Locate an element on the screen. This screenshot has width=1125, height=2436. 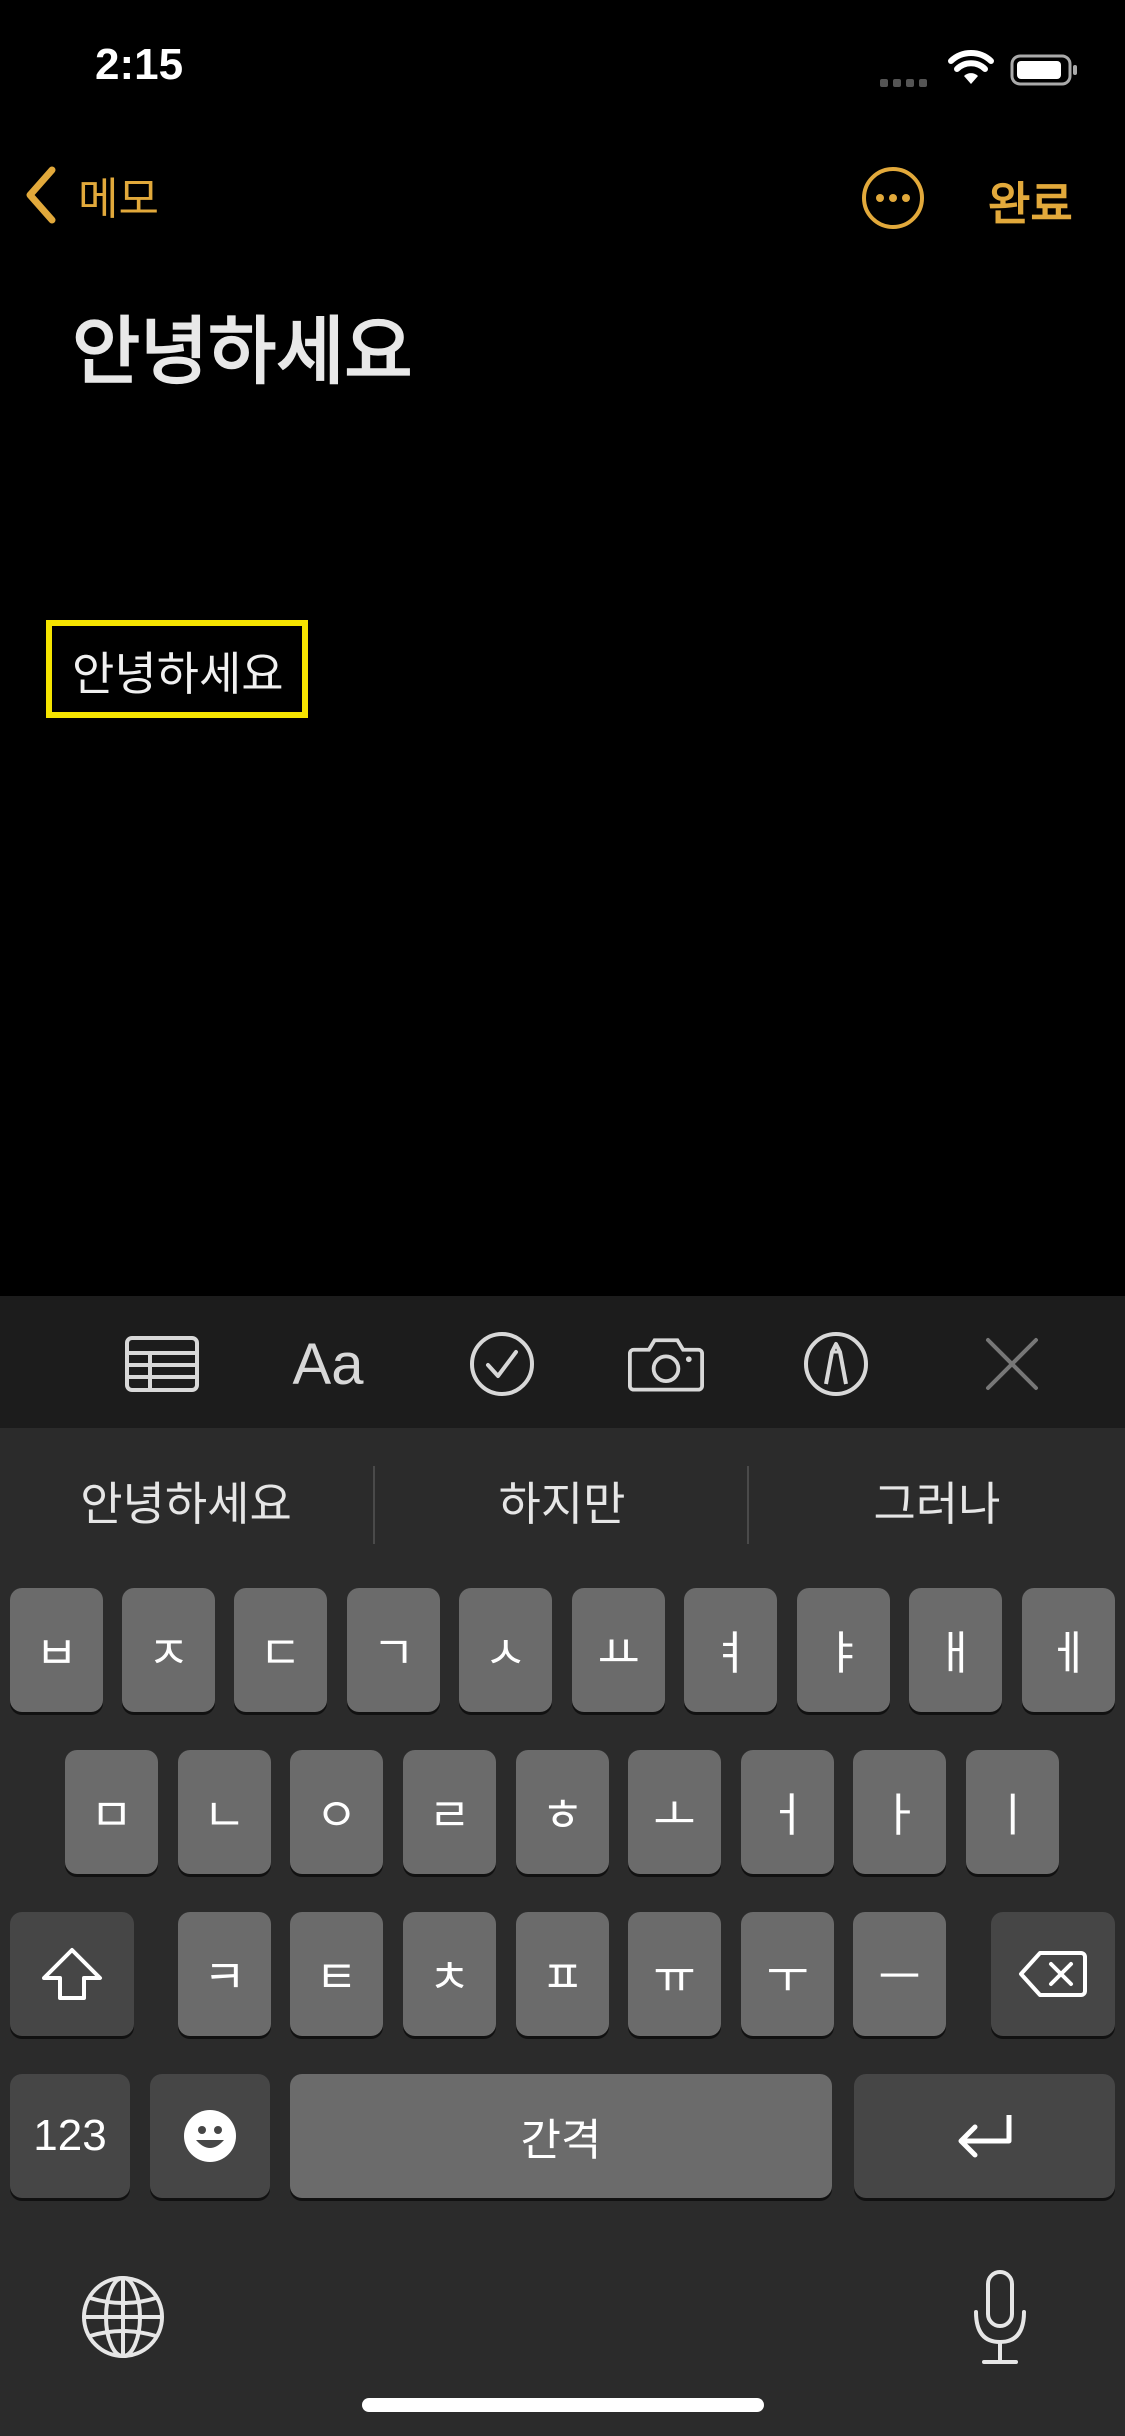
key: ㅇ is located at coordinates (336, 1812).